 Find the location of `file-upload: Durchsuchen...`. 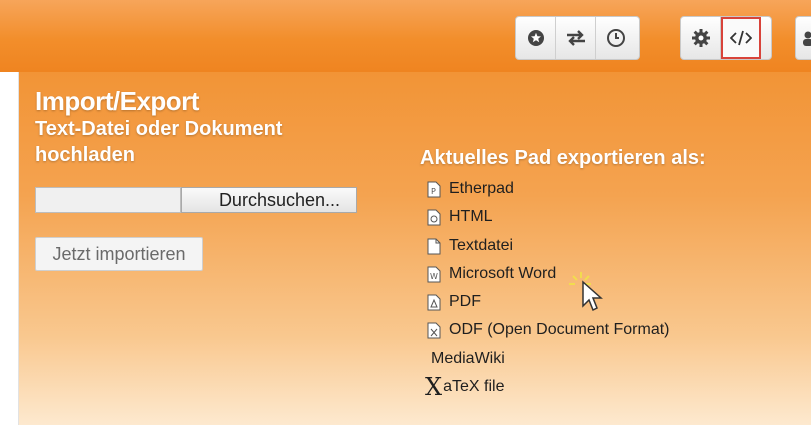

file-upload: Durchsuchen... is located at coordinates (196, 200).